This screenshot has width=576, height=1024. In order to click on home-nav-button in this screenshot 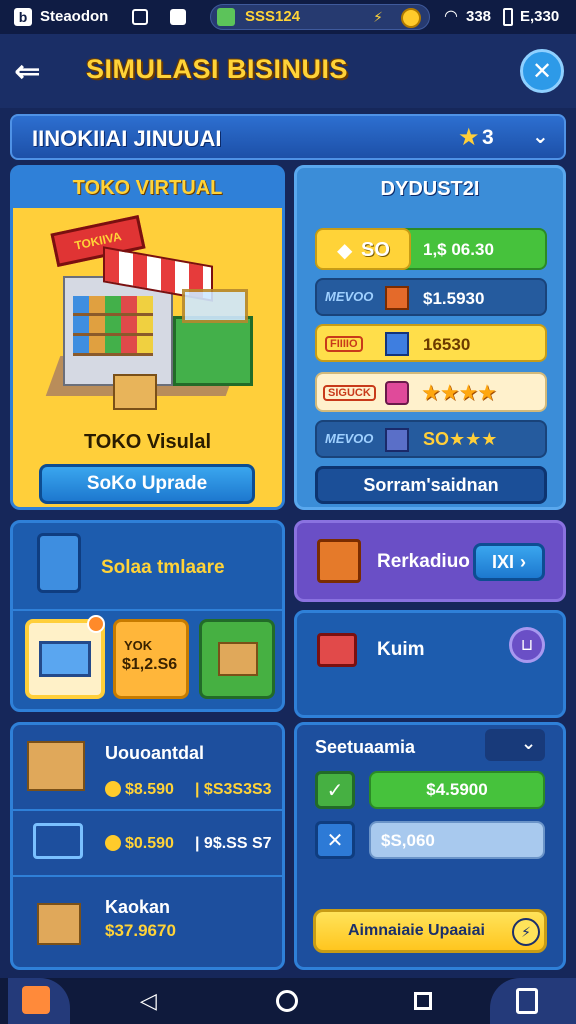, I will do `click(287, 1001)`.